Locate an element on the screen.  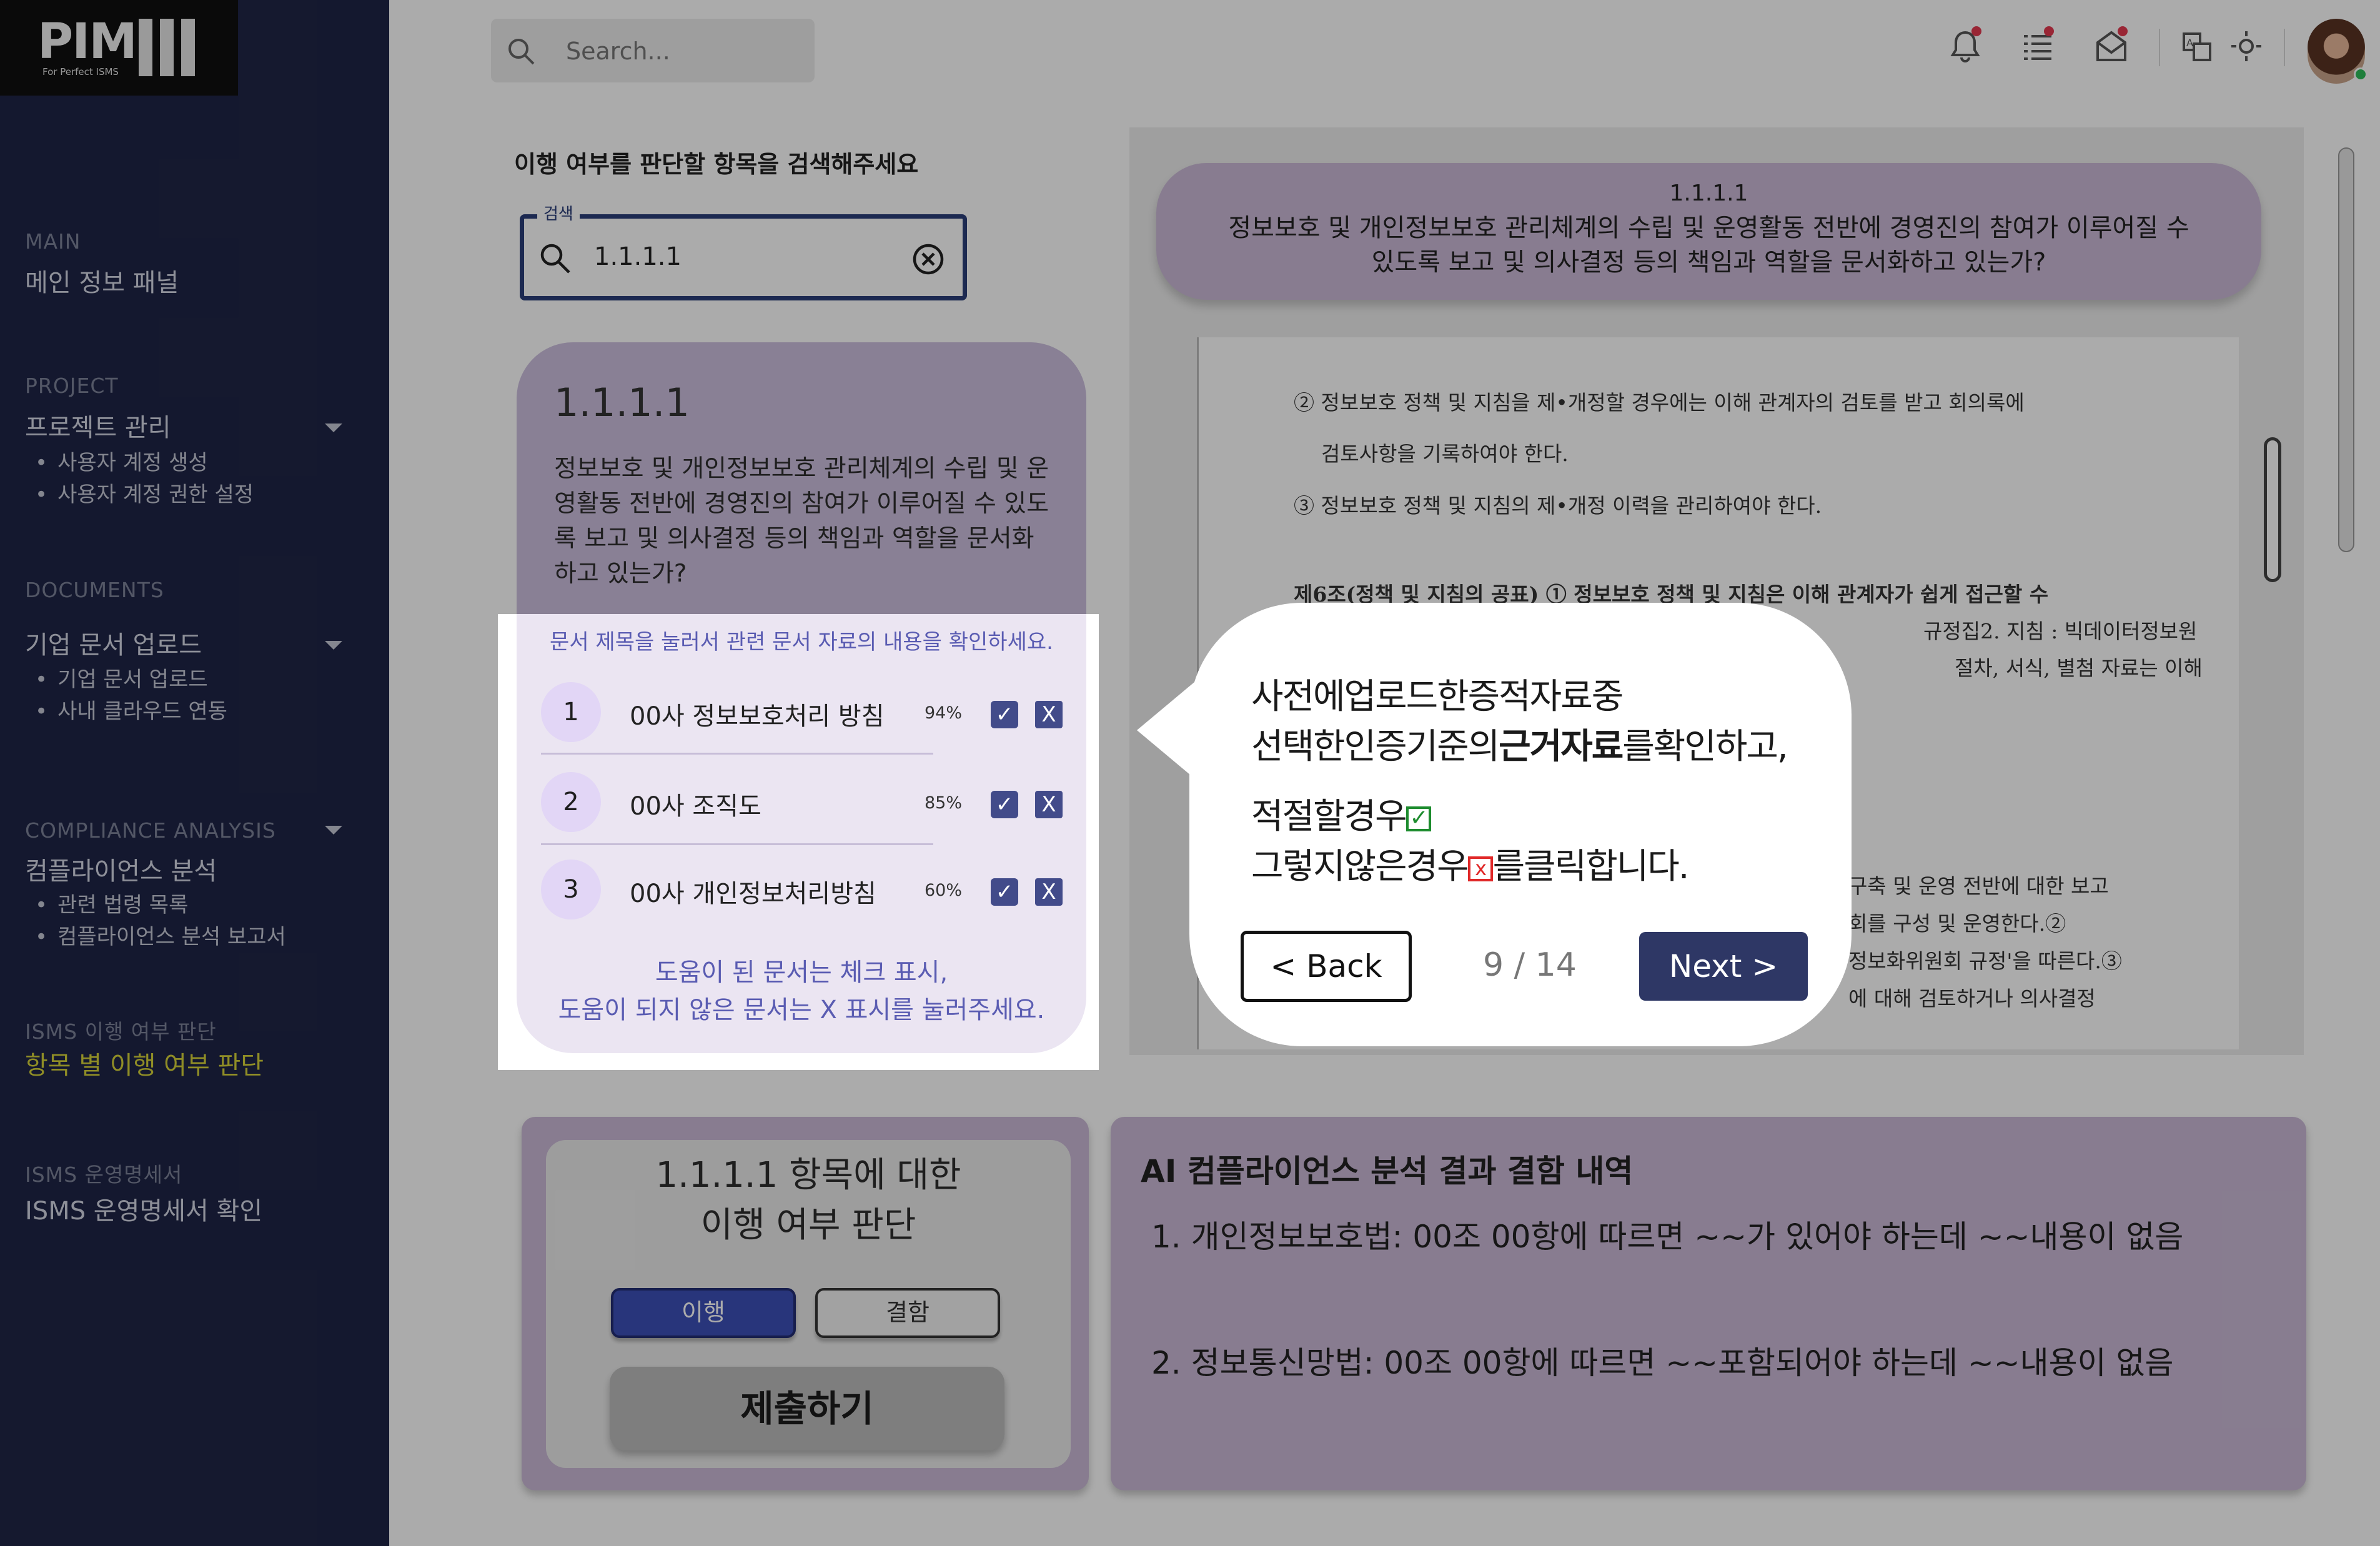
footer-line2: 도움이 되지 않은 문서는 X 표시를 눌러주세요. is located at coordinates (801, 1010).